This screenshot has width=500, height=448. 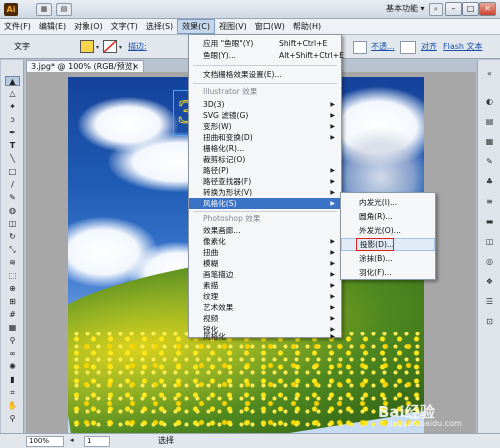 What do you see at coordinates (265, 203) in the screenshot?
I see `menu-item-stylize-illustrator: 风格化(S) ▶` at bounding box center [265, 203].